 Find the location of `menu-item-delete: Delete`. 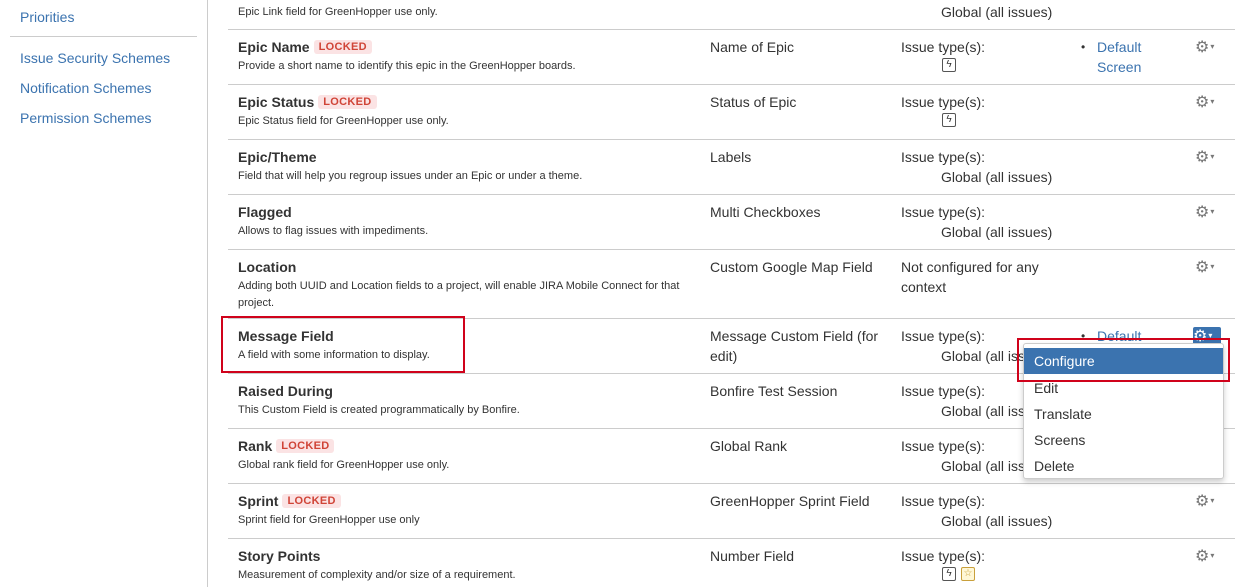

menu-item-delete: Delete is located at coordinates (1123, 466).